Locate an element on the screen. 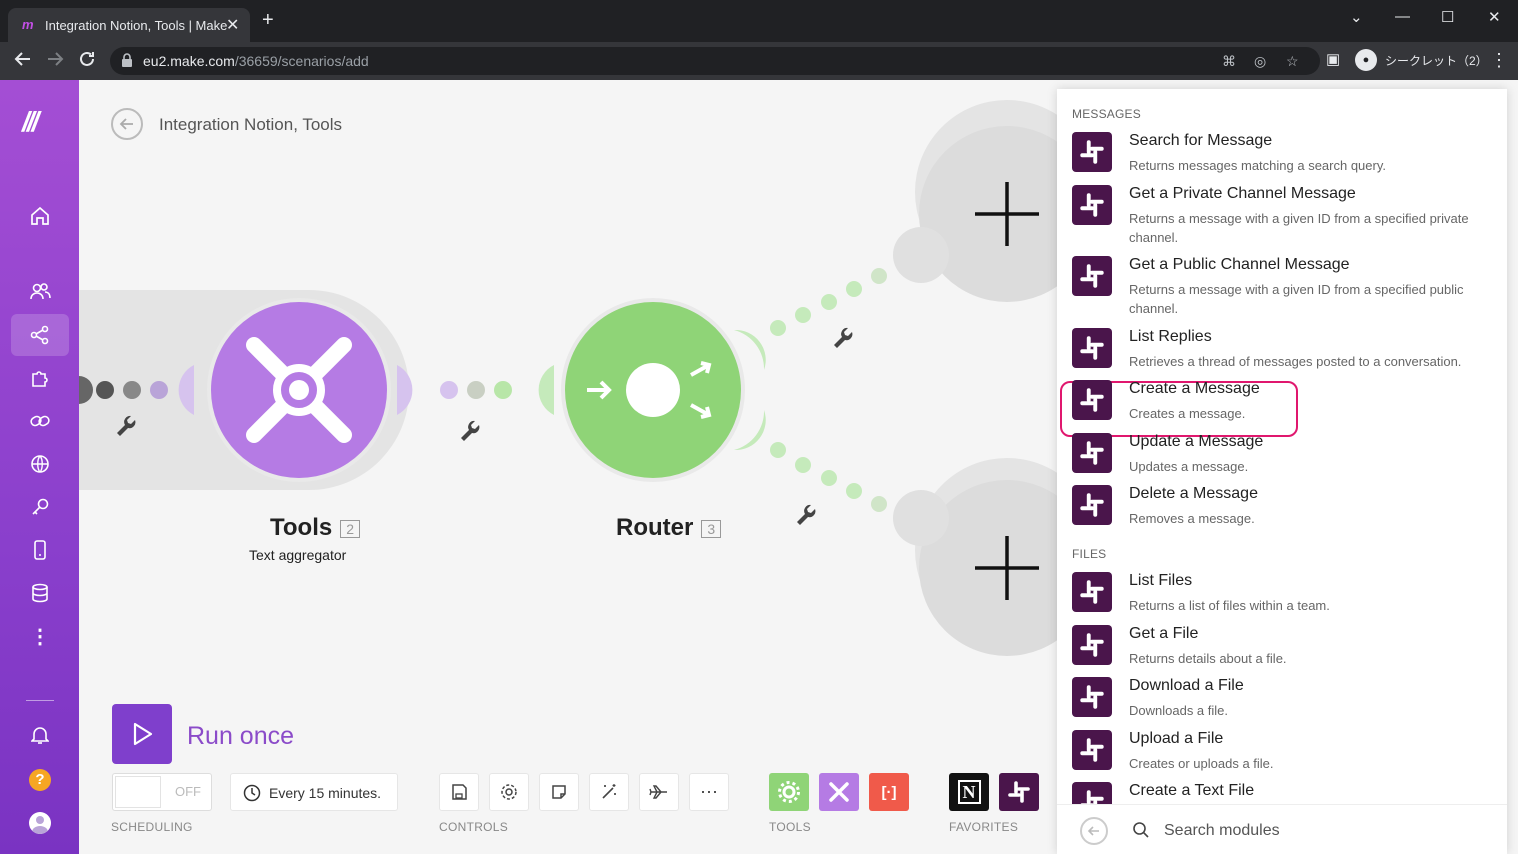 The width and height of the screenshot is (1518, 854). tool-tools is located at coordinates (839, 792).